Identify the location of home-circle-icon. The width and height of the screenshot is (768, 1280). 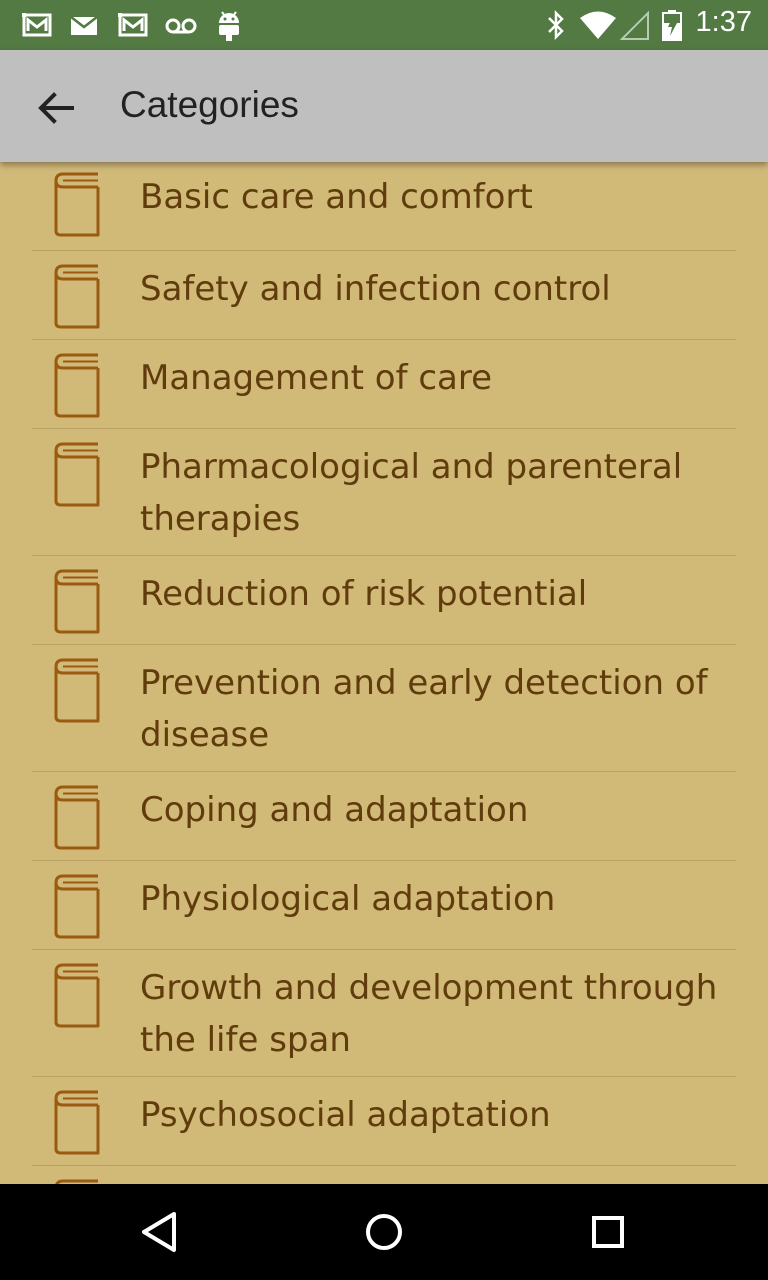
(384, 1232).